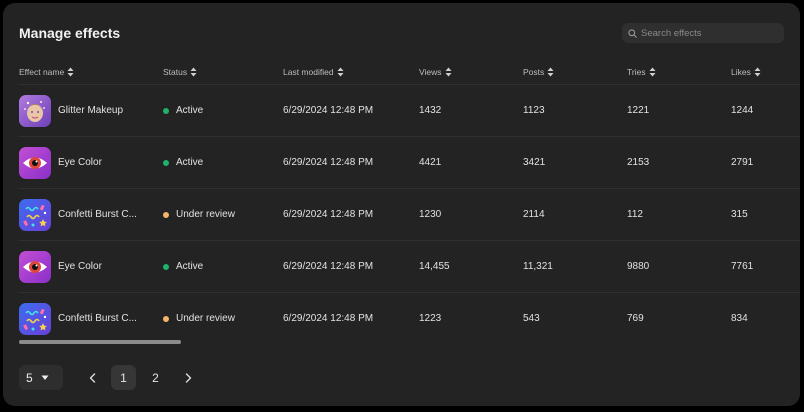 The width and height of the screenshot is (804, 412). Describe the element at coordinates (636, 71) in the screenshot. I see `column-label: Tries` at that location.